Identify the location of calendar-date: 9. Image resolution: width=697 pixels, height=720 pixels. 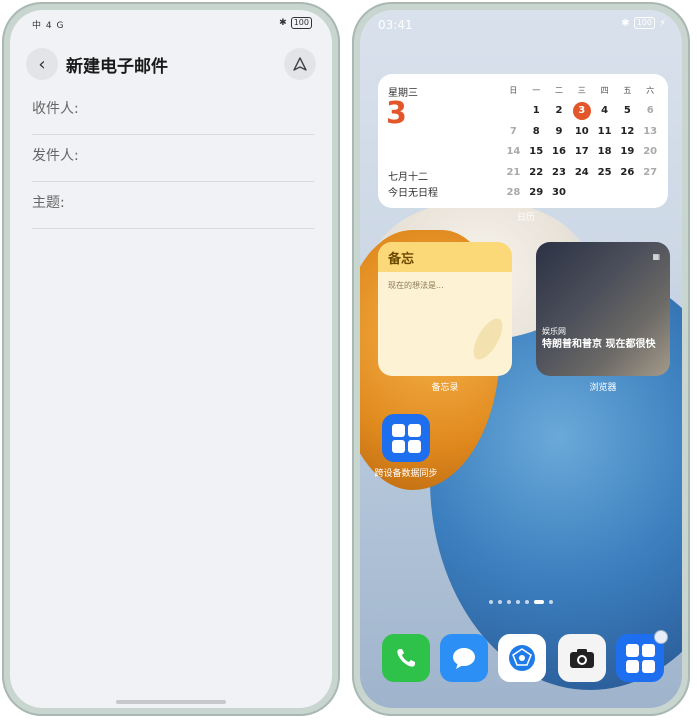
(559, 131).